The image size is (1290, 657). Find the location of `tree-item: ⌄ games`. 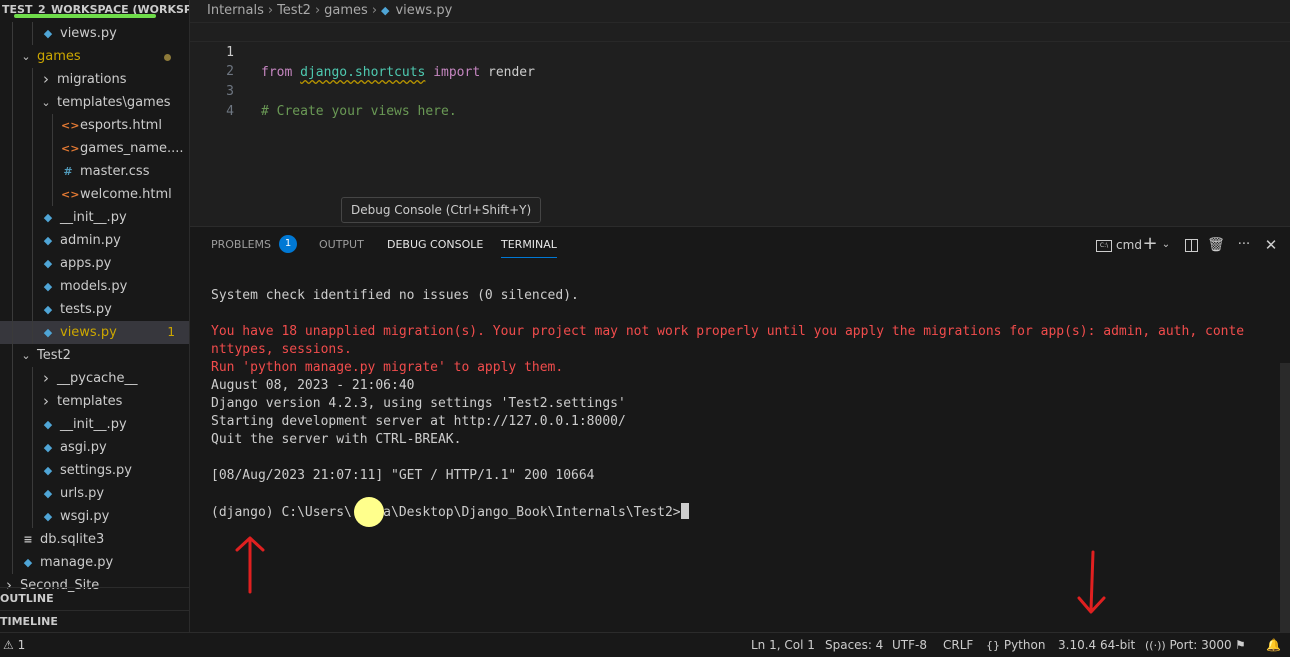

tree-item: ⌄ games is located at coordinates (94, 56).